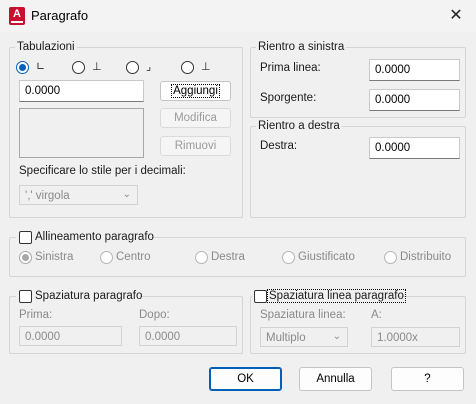 Image resolution: width=476 pixels, height=404 pixels. I want to click on right-indent-title: Rientro a destra, so click(299, 126).